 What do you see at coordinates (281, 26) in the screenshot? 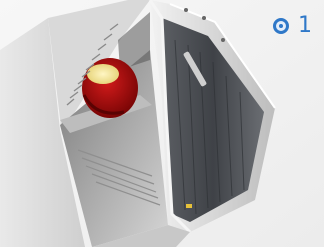
I see `radio-dot-icon` at bounding box center [281, 26].